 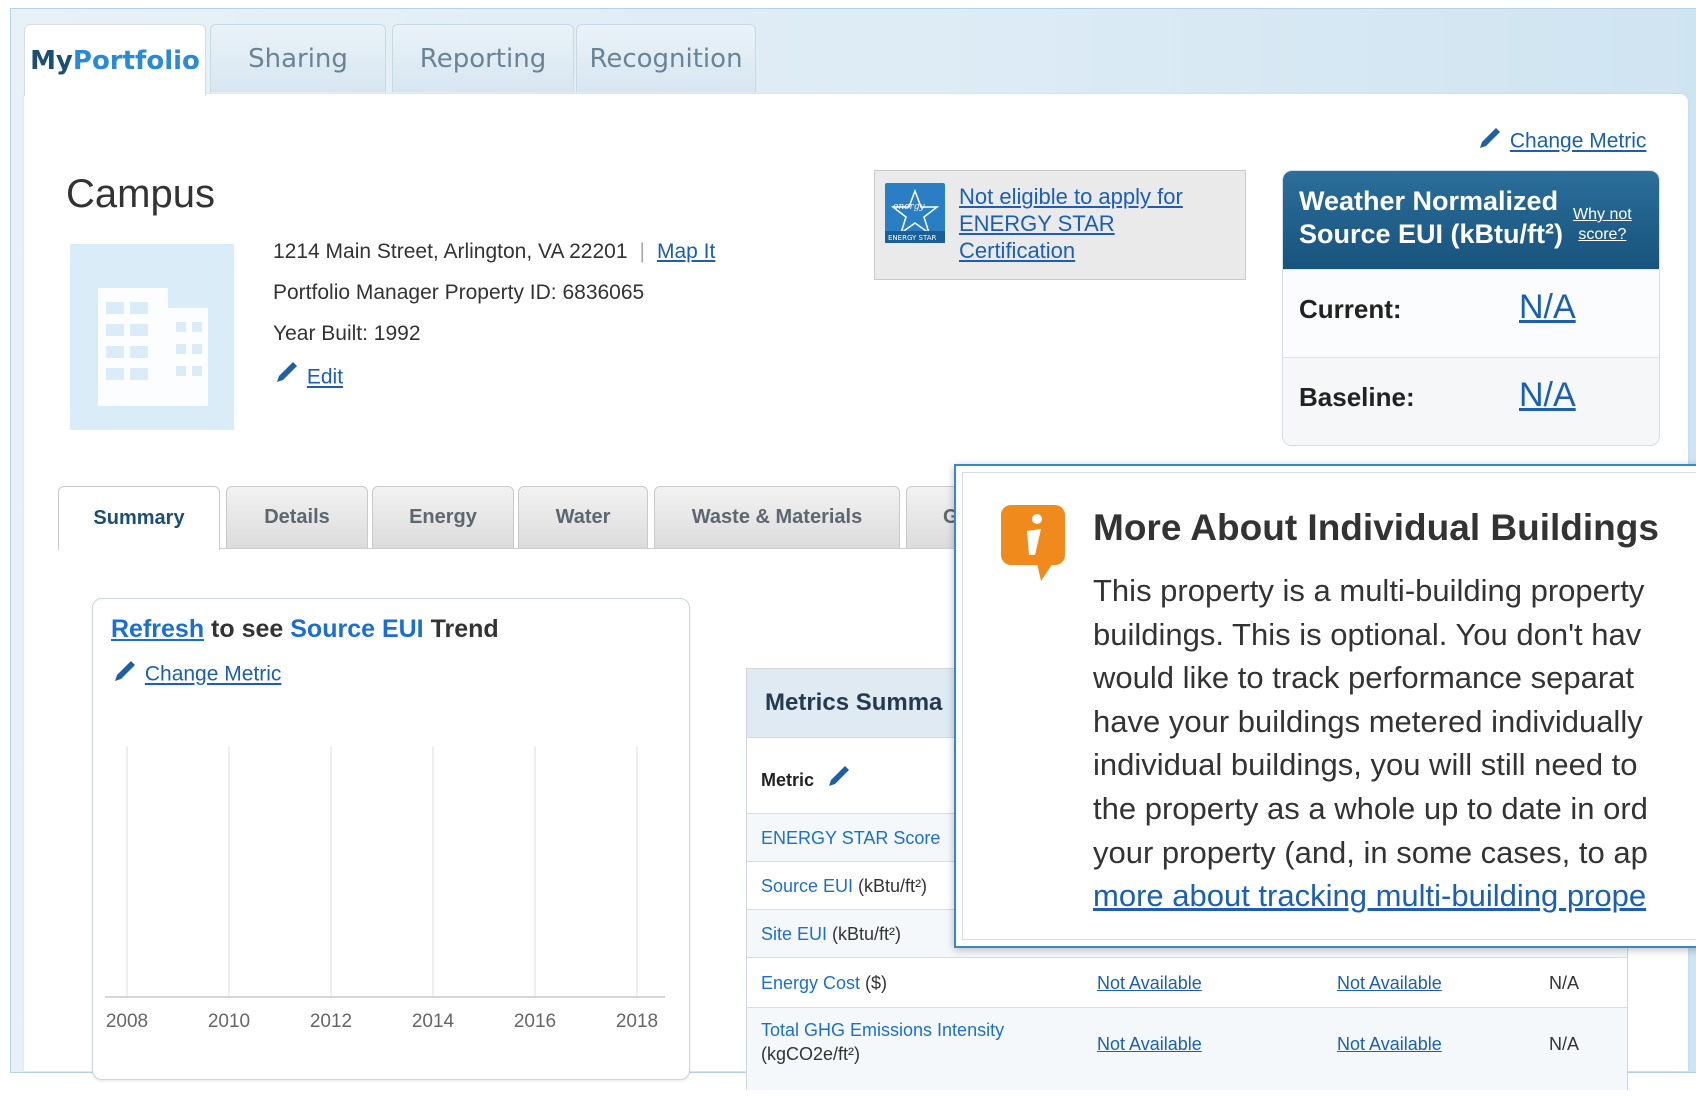 I want to click on metric-name: Energy Cost, so click(x=810, y=983).